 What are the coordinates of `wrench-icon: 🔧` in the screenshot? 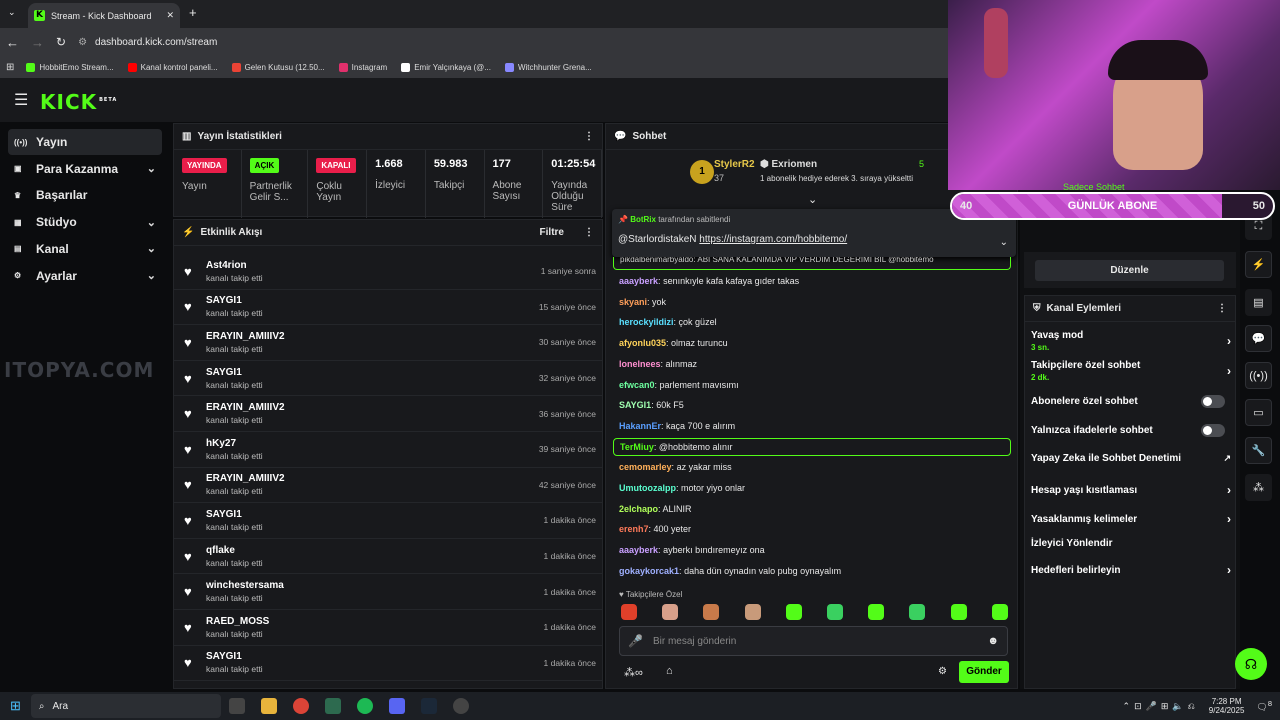 It's located at (1258, 450).